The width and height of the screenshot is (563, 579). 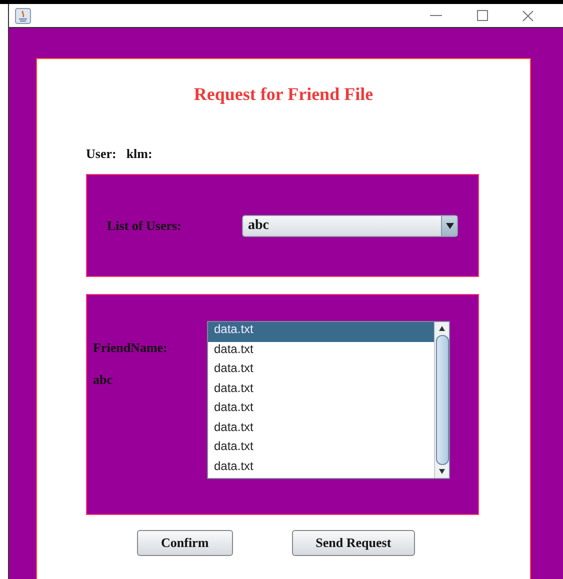 What do you see at coordinates (442, 329) in the screenshot?
I see `scroll-up-icon` at bounding box center [442, 329].